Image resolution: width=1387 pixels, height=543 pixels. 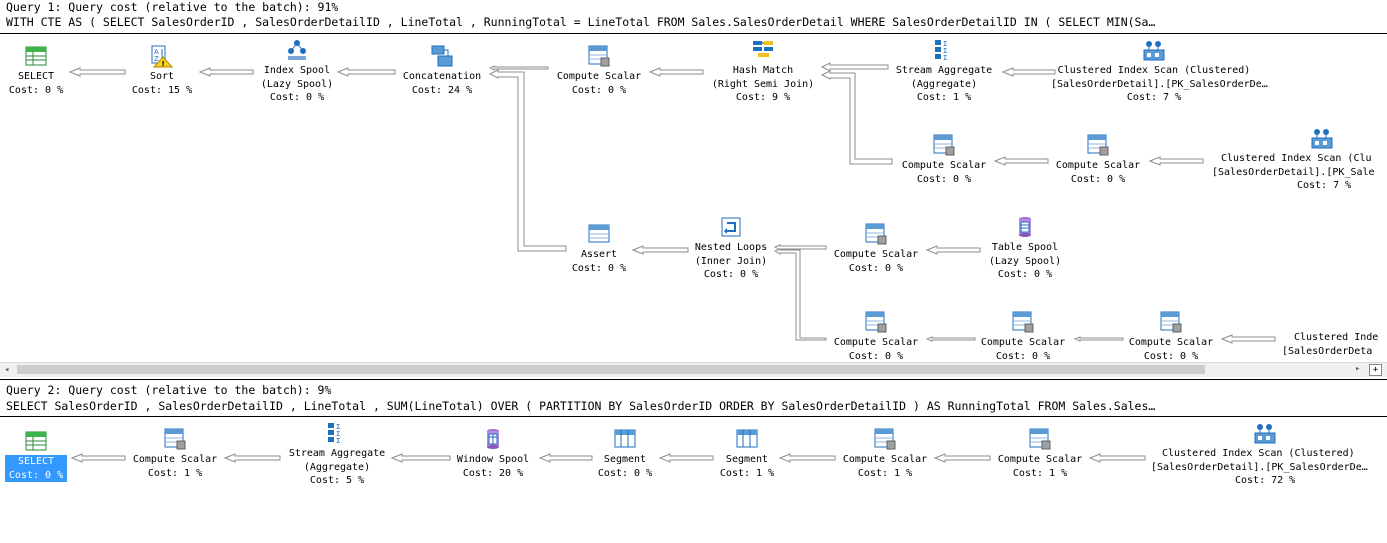 What do you see at coordinates (493, 473) in the screenshot?
I see `node-cost: Cost: 20 %` at bounding box center [493, 473].